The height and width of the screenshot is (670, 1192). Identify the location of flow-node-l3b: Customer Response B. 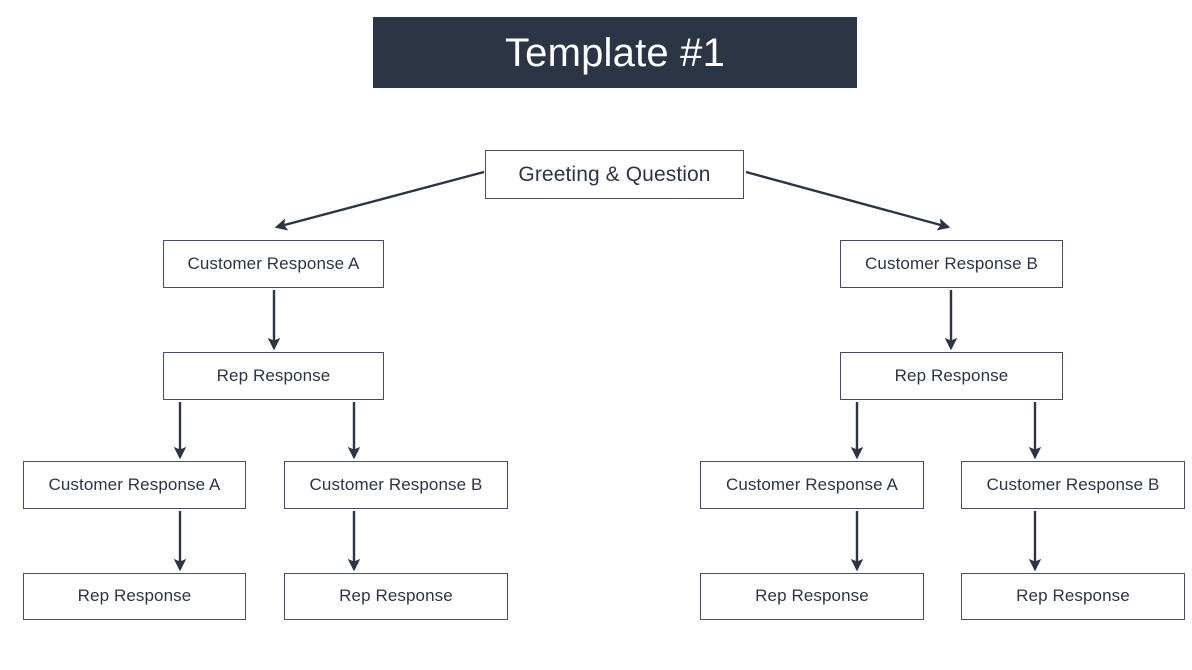
(396, 485).